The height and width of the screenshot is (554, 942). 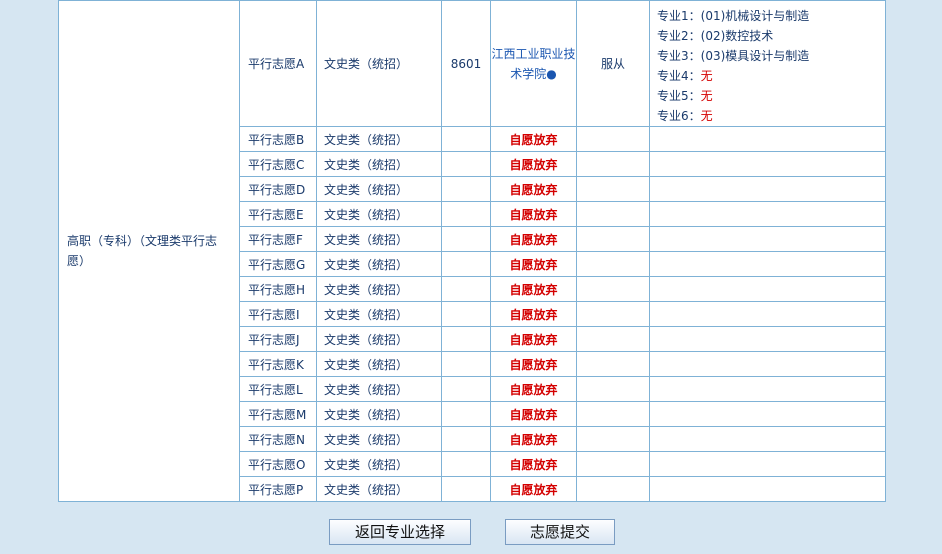 What do you see at coordinates (771, 96) in the screenshot?
I see `major-item: 专业5：无` at bounding box center [771, 96].